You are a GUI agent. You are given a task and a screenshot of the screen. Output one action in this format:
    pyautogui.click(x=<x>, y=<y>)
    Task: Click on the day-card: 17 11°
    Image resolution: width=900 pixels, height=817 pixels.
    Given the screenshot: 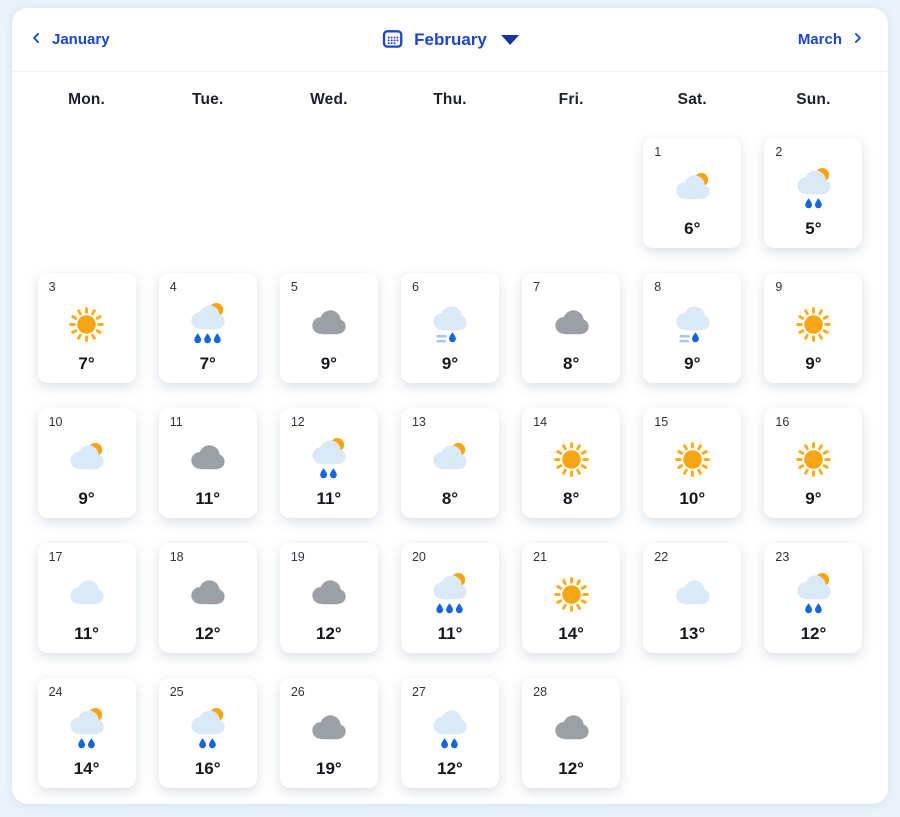 What is the action you would take?
    pyautogui.click(x=86, y=598)
    